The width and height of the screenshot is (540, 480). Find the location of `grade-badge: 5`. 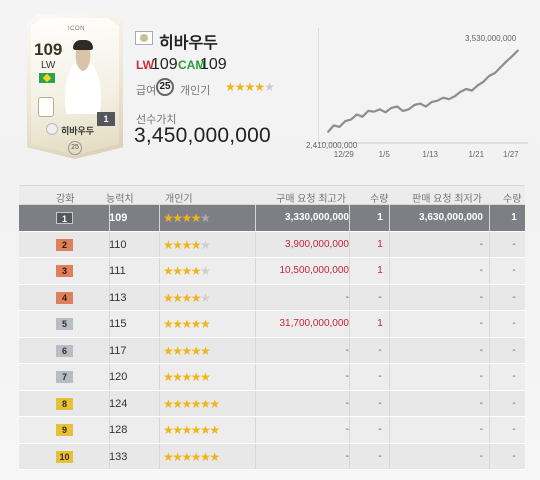

grade-badge: 5 is located at coordinates (64, 324).